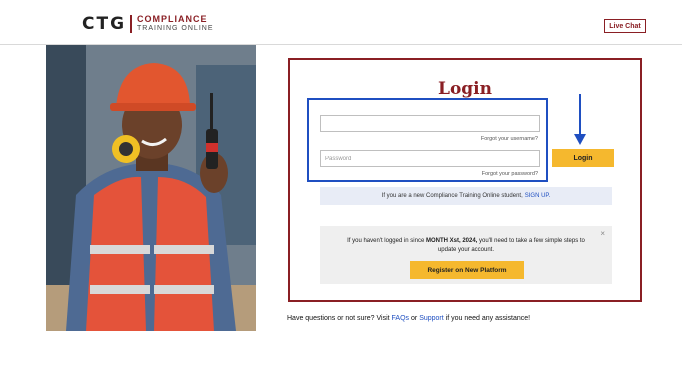 The width and height of the screenshot is (682, 383). What do you see at coordinates (414, 318) in the screenshot?
I see `help-middle: or` at bounding box center [414, 318].